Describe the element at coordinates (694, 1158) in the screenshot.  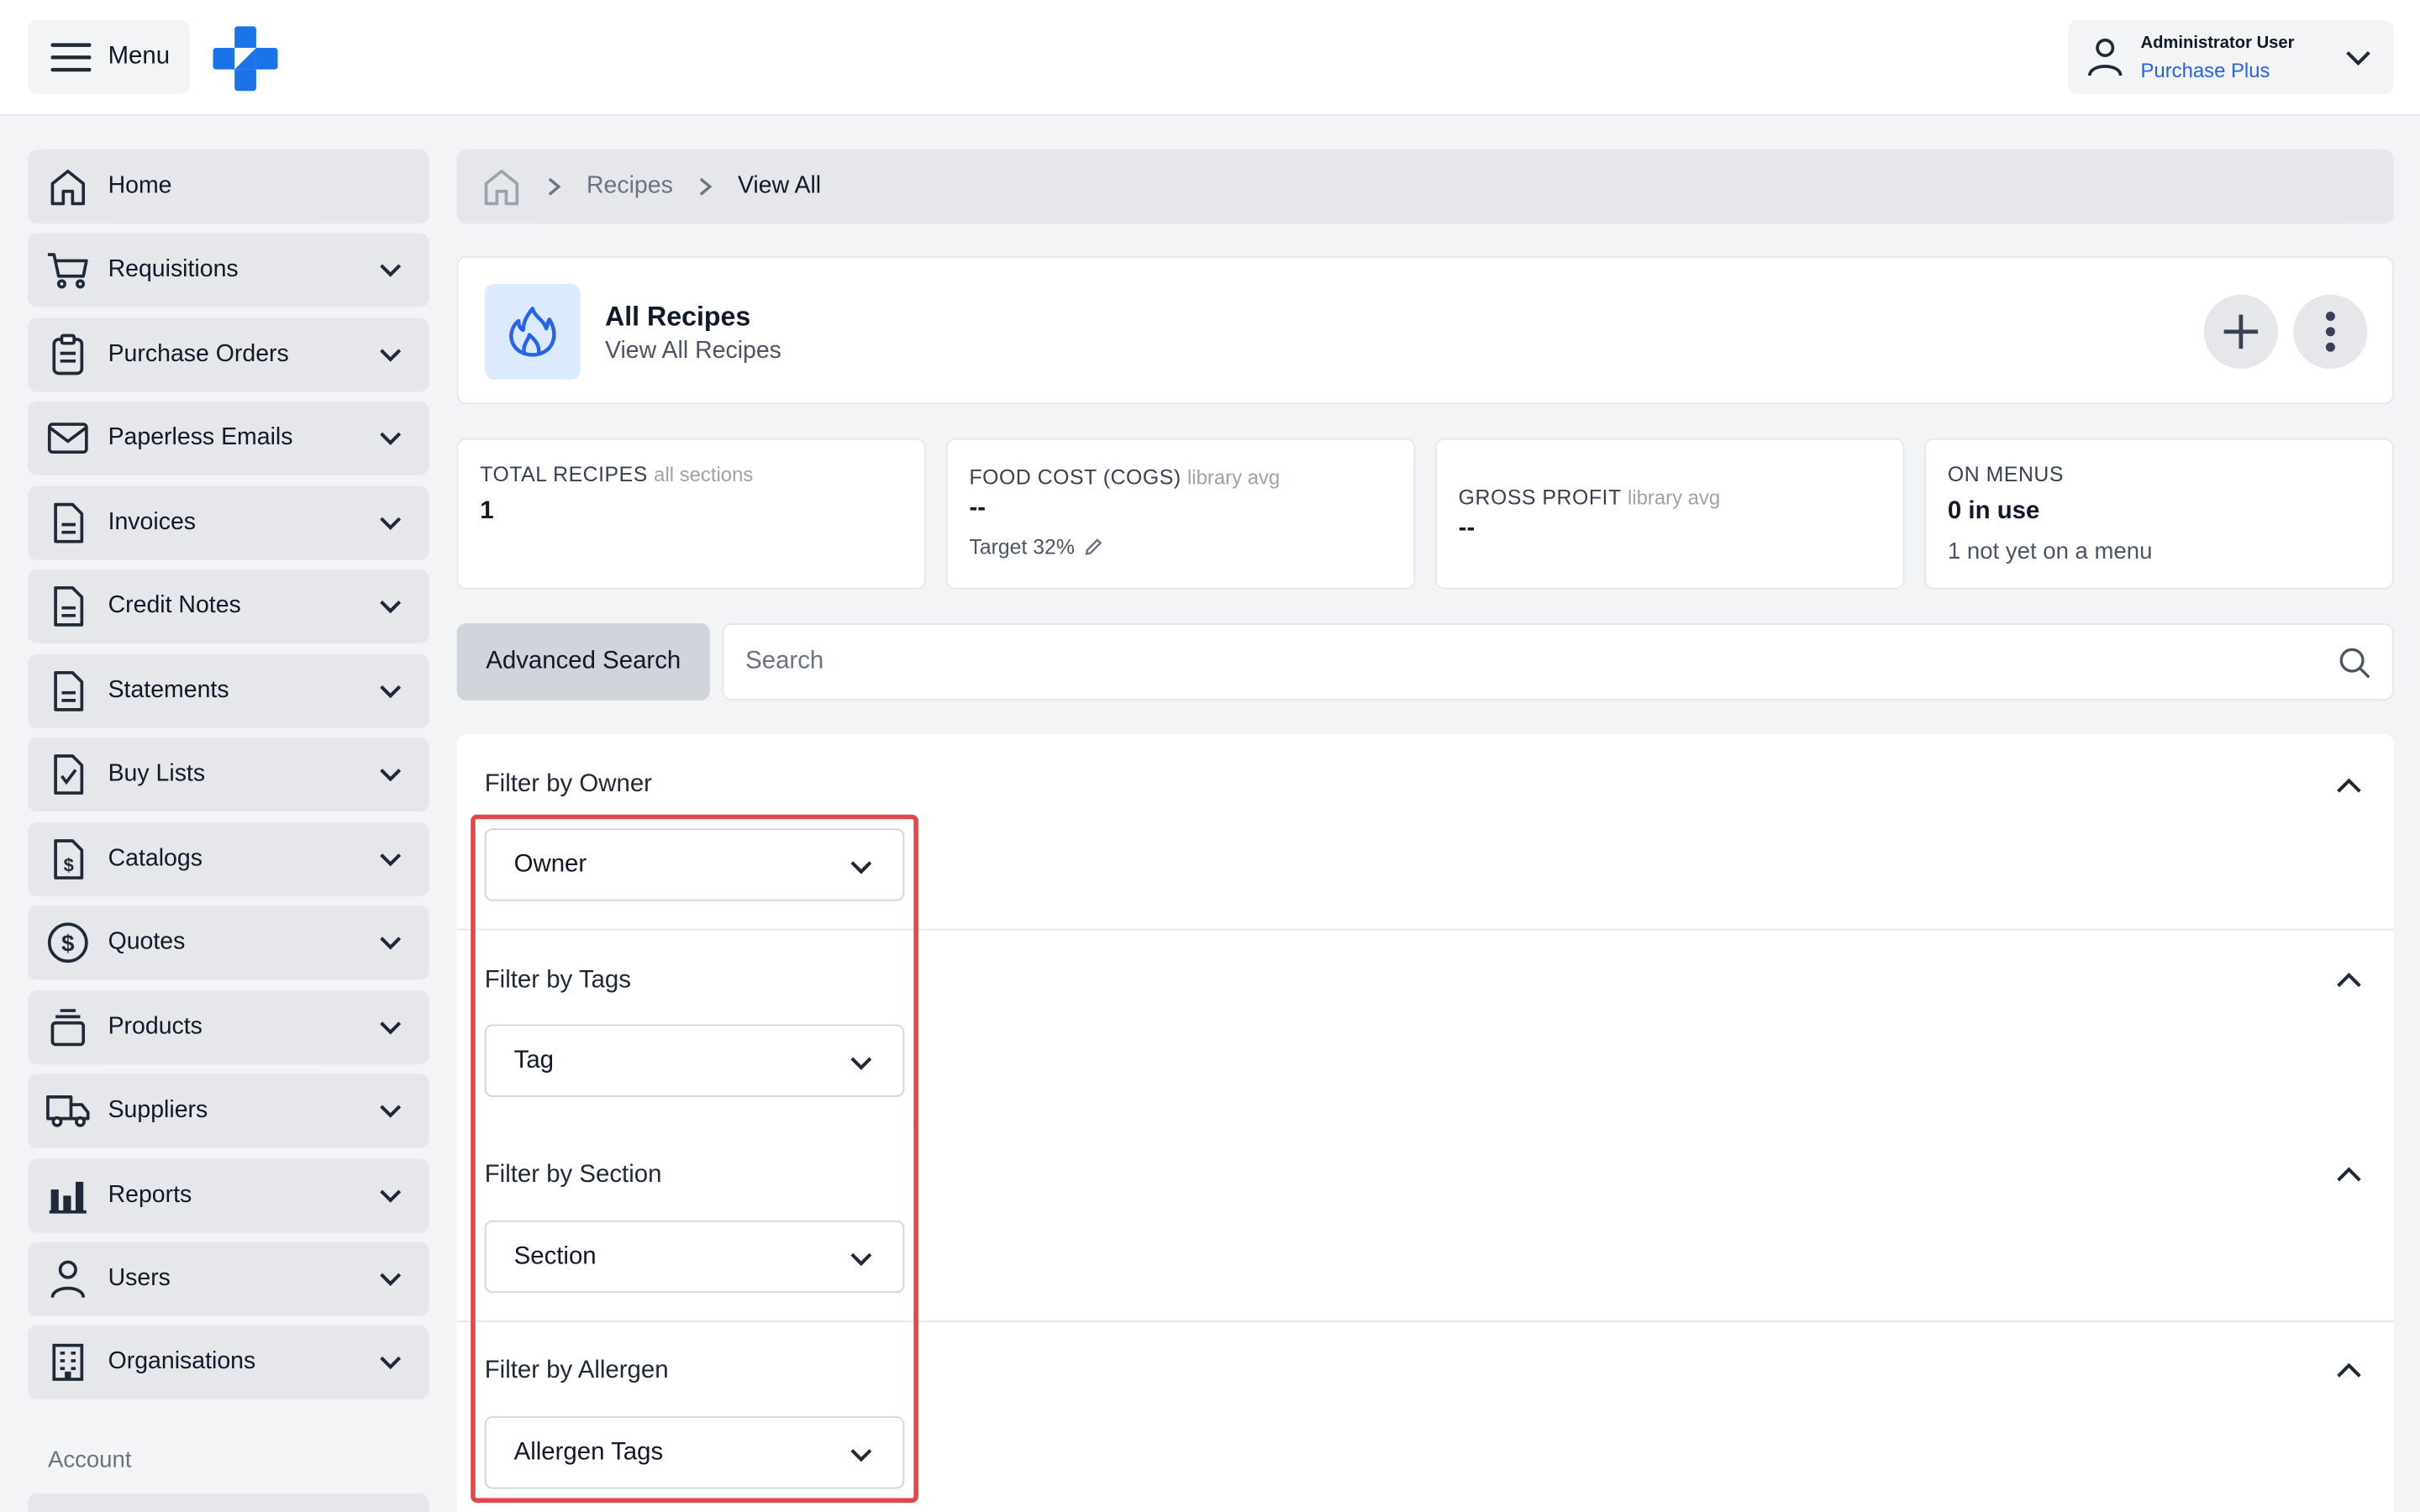
I see `highlight-box` at that location.